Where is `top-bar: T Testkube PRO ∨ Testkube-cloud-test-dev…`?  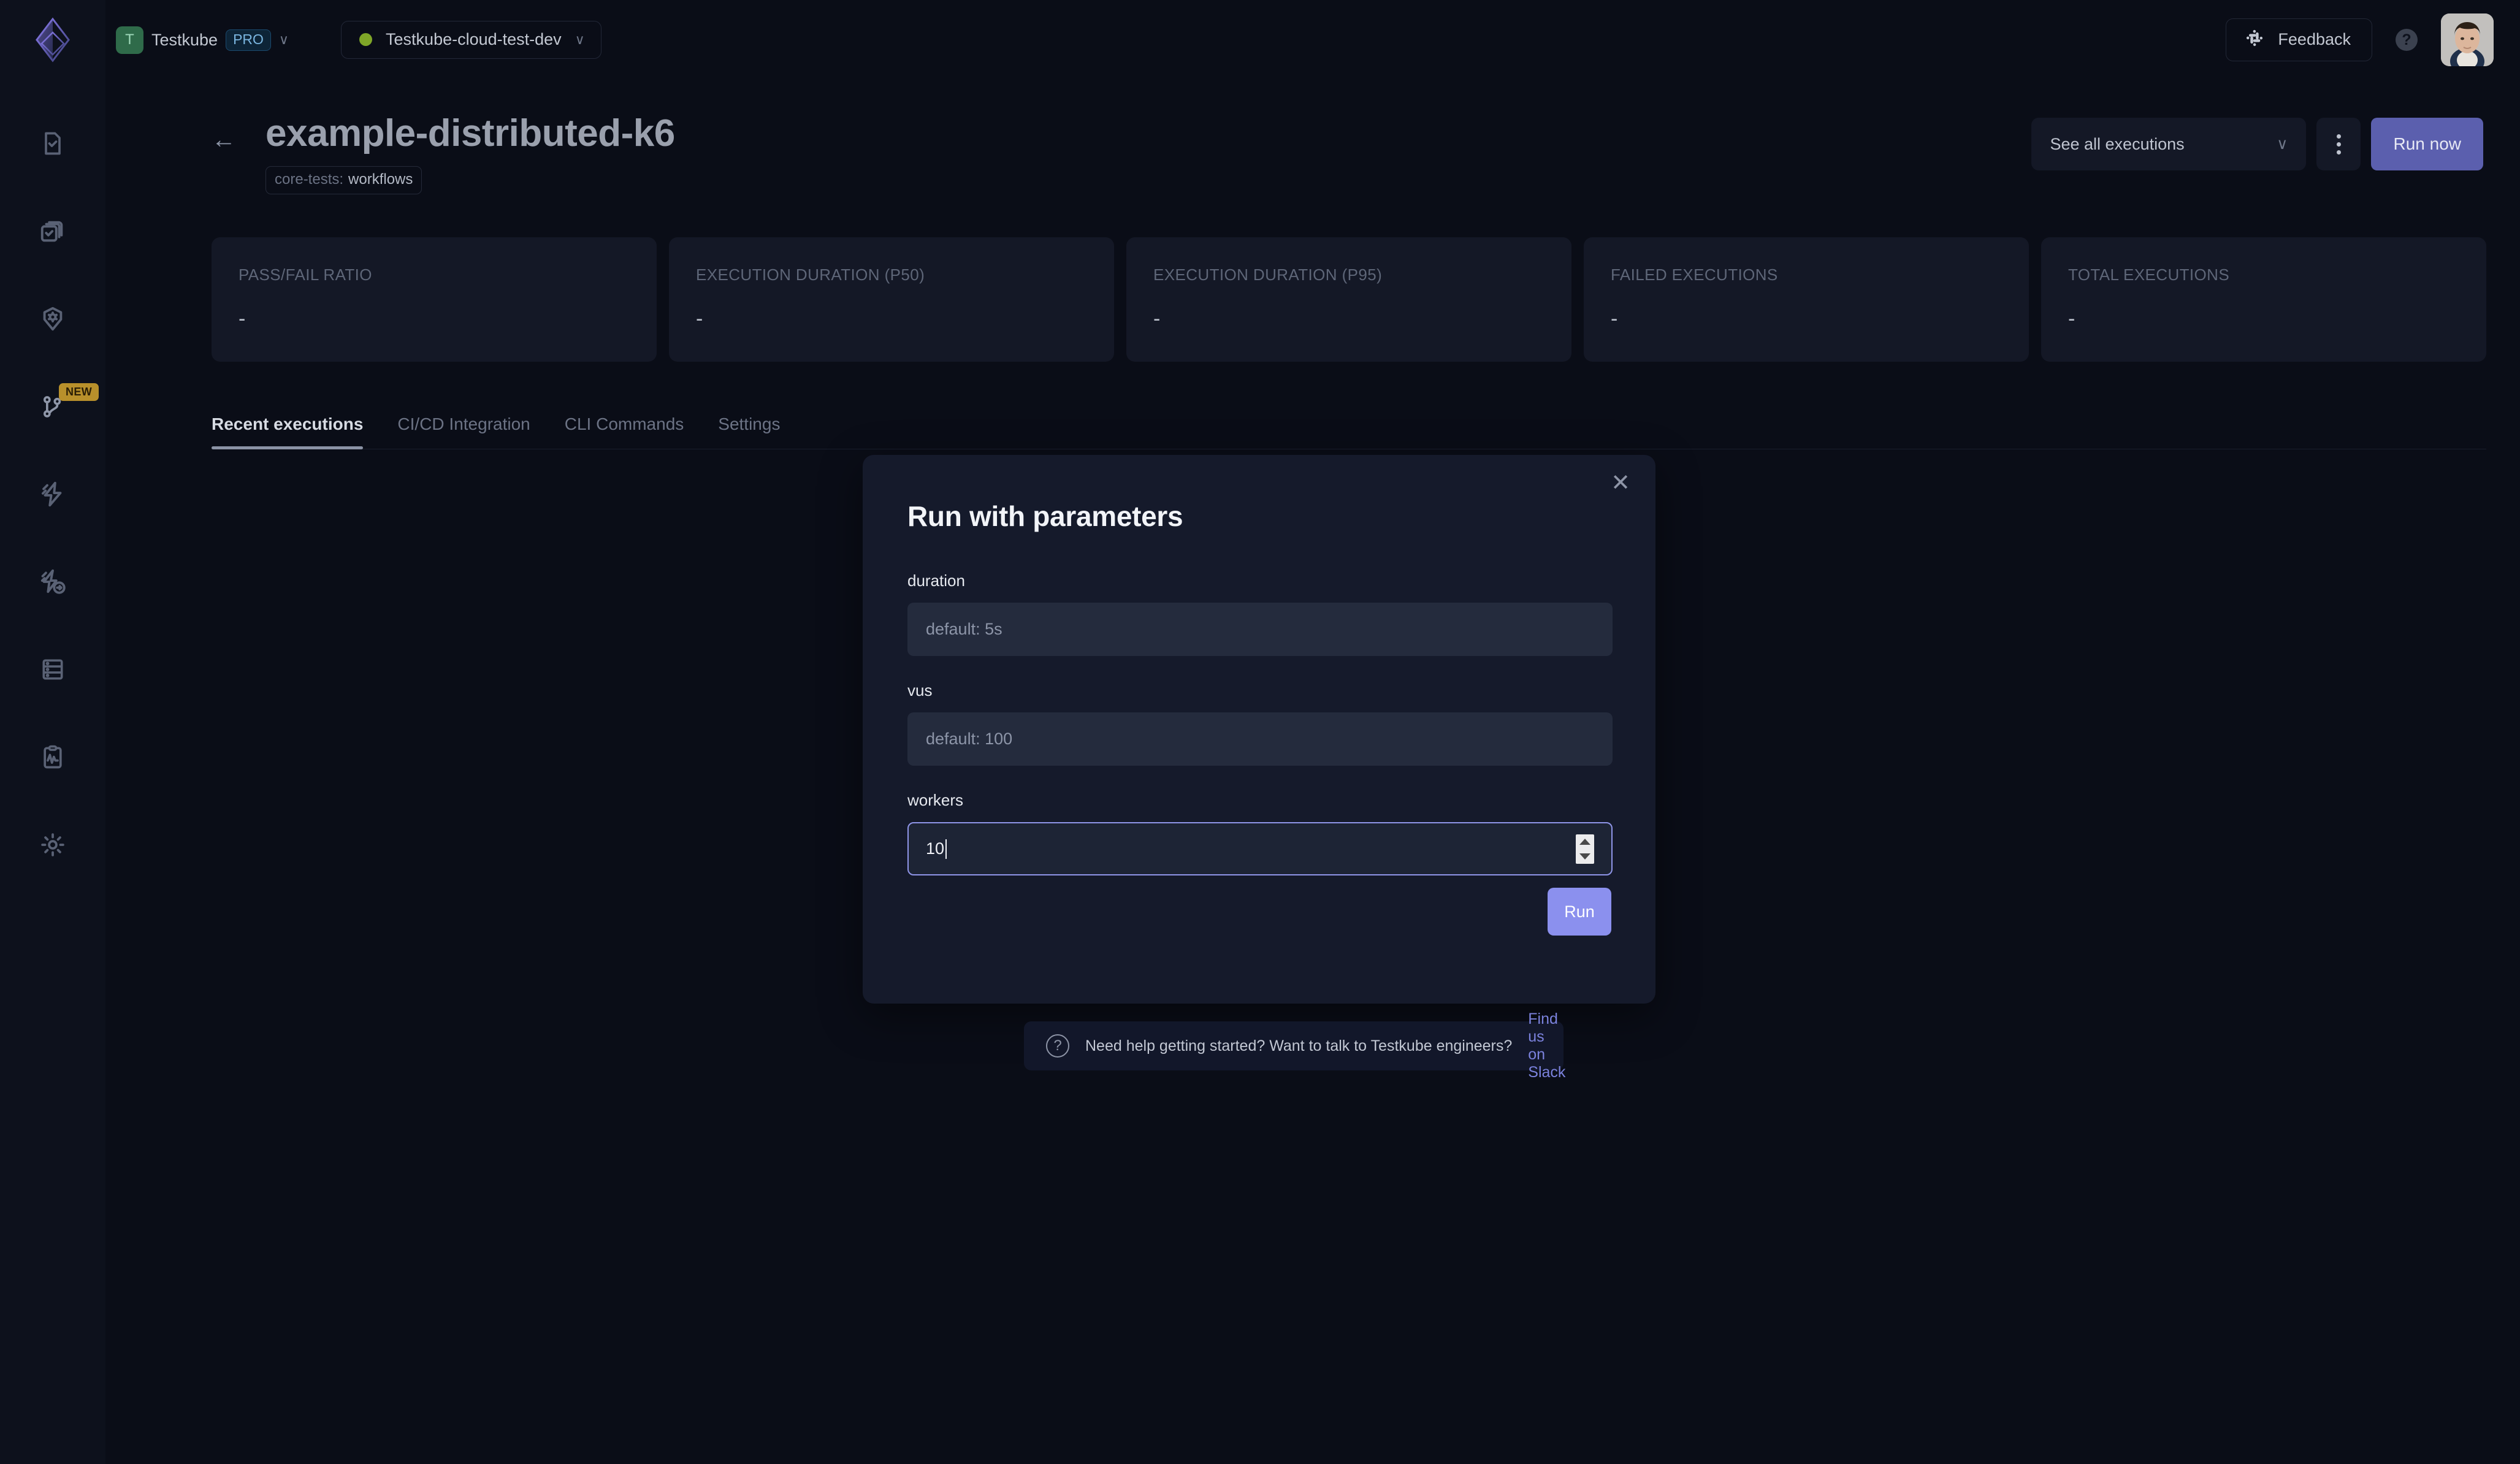
top-bar: T Testkube PRO ∨ Testkube-cloud-test-dev… is located at coordinates (1312, 40).